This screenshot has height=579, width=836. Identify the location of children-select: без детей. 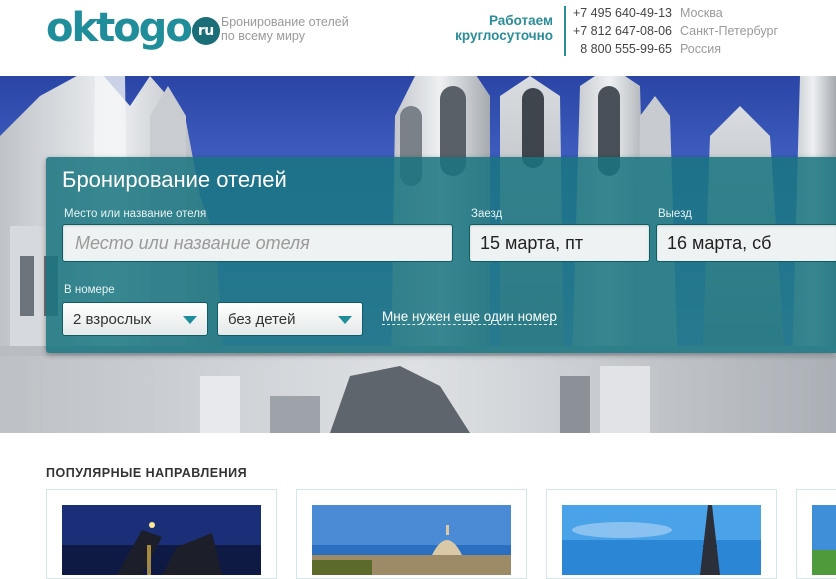
(290, 319).